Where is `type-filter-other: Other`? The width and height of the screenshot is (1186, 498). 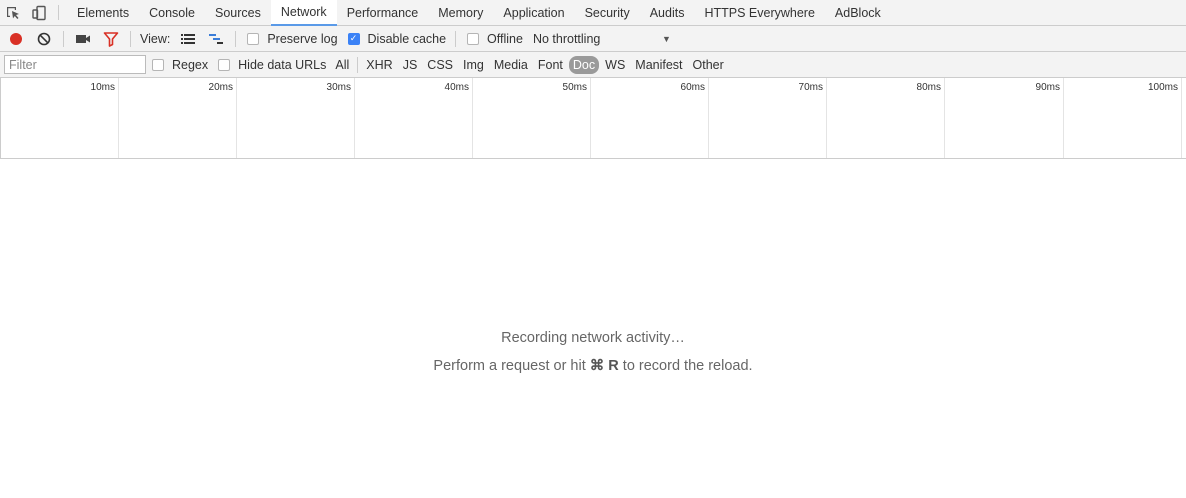 type-filter-other: Other is located at coordinates (708, 65).